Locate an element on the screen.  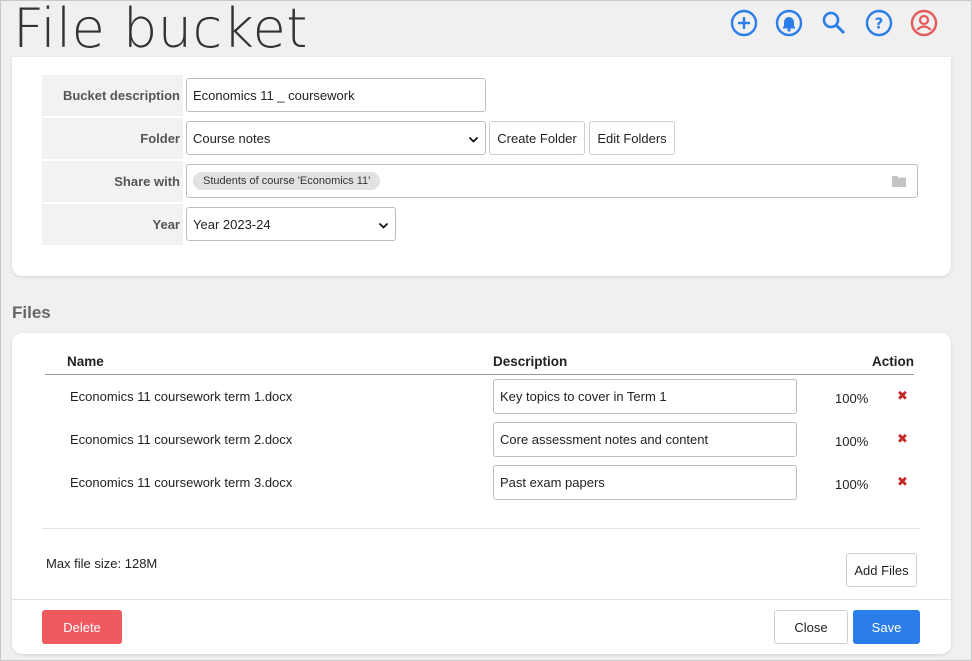
folder-row: Folder is located at coordinates (112, 138).